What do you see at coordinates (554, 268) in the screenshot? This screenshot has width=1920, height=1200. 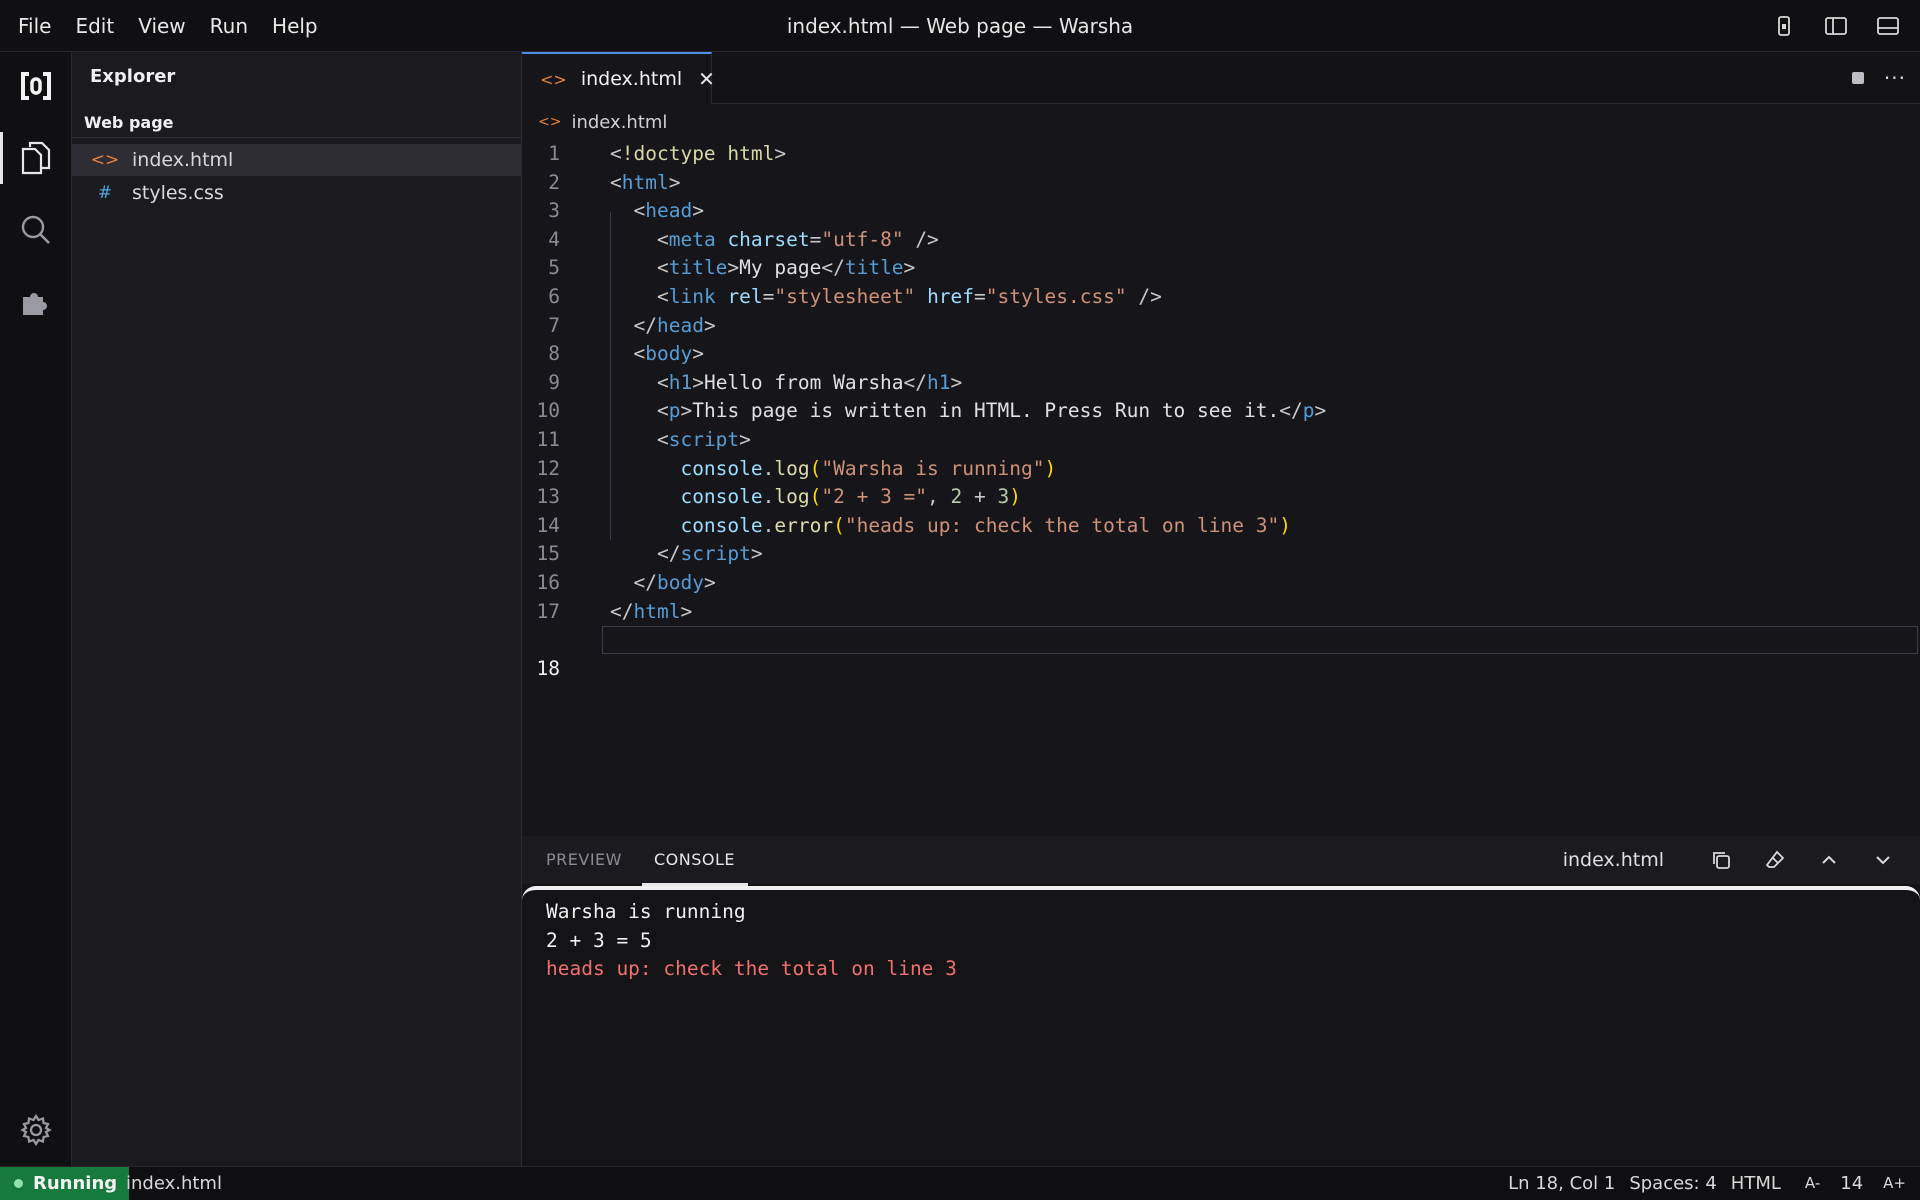 I see `line-number: 5` at bounding box center [554, 268].